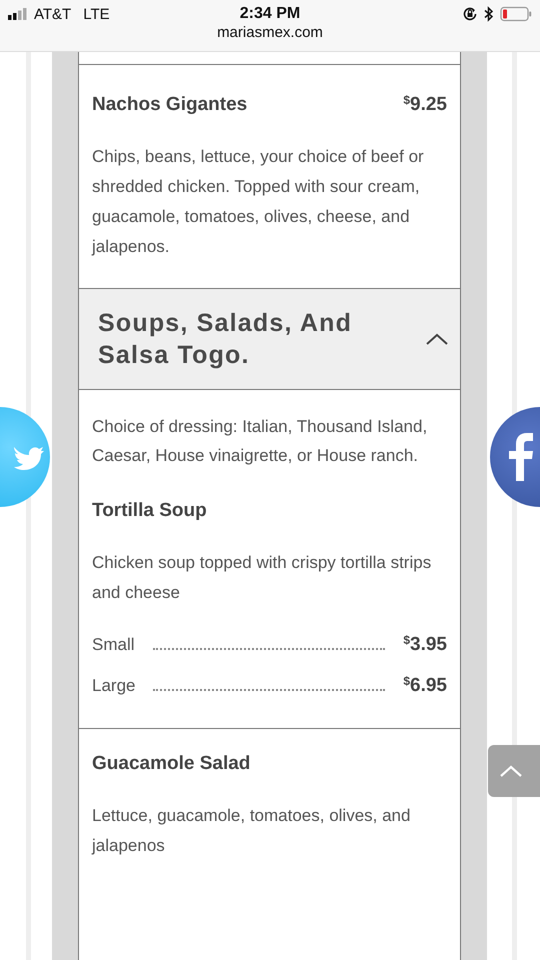  I want to click on dish-name: Tortilla Soup, so click(149, 511).